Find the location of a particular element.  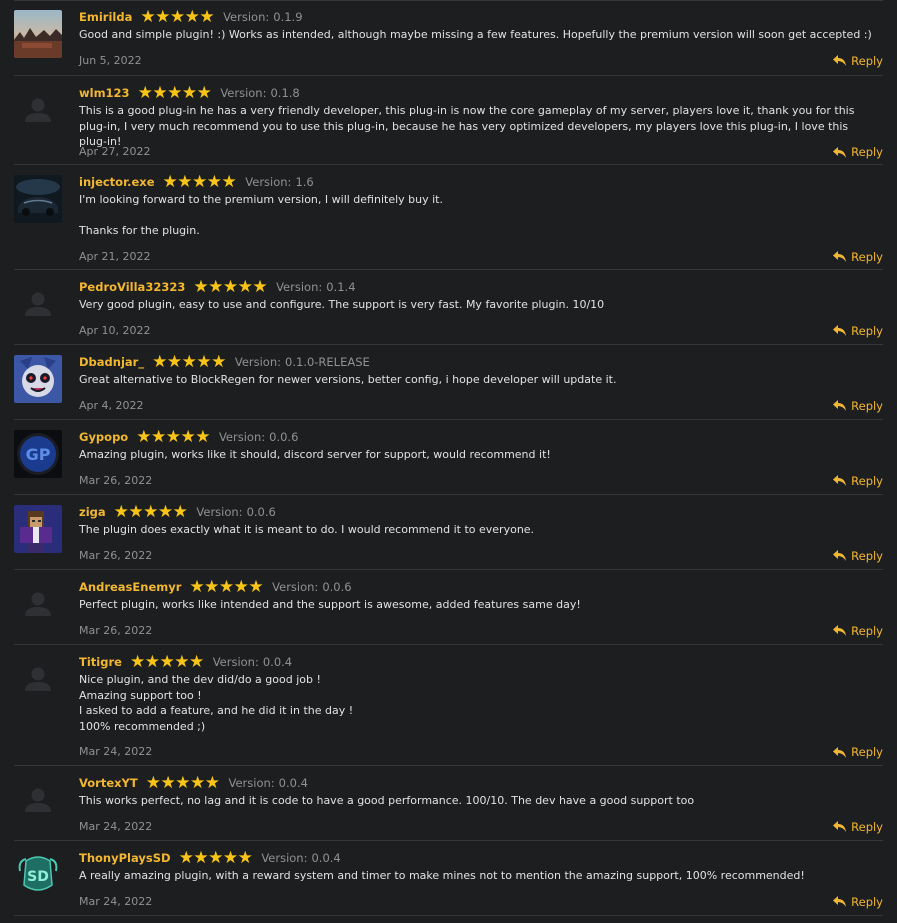

author-link: injector.exe is located at coordinates (117, 182).